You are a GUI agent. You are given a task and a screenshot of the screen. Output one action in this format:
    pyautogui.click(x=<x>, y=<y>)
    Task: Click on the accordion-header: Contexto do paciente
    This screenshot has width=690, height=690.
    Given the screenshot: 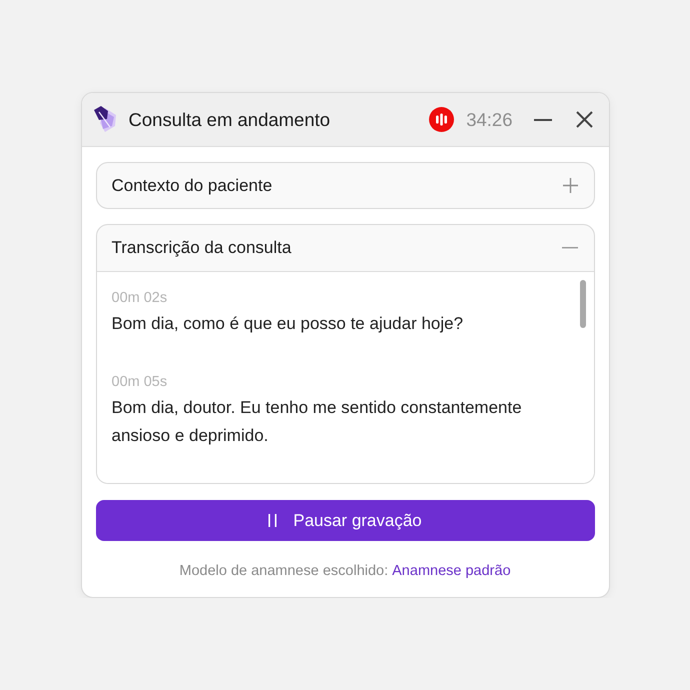 What is the action you would take?
    pyautogui.click(x=345, y=185)
    